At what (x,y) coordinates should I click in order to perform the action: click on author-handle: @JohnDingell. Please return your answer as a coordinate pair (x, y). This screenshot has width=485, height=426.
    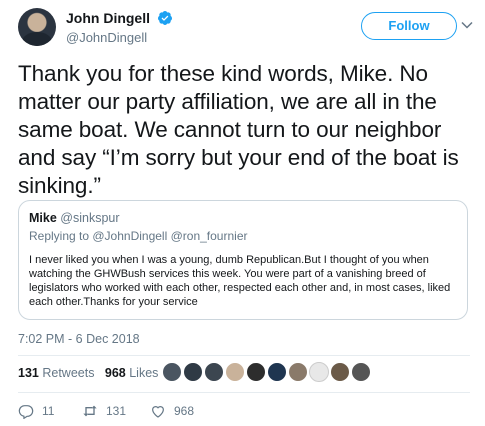
    Looking at the image, I should click on (106, 37).